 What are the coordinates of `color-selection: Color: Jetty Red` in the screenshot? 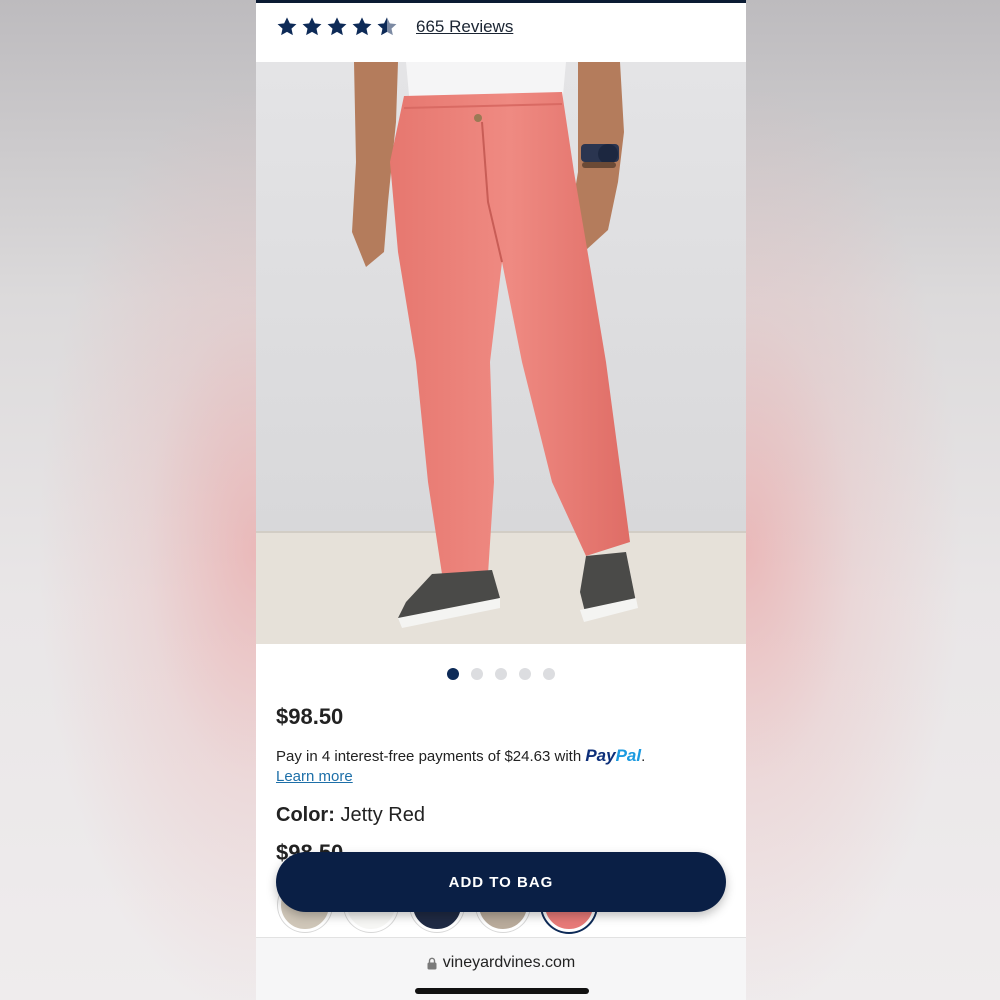 It's located at (350, 815).